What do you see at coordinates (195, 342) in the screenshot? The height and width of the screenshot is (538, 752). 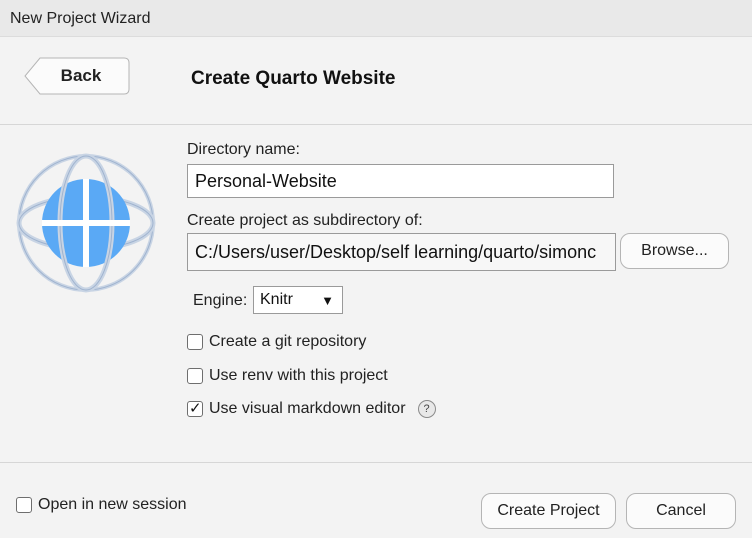 I see `git-repository-checkbox` at bounding box center [195, 342].